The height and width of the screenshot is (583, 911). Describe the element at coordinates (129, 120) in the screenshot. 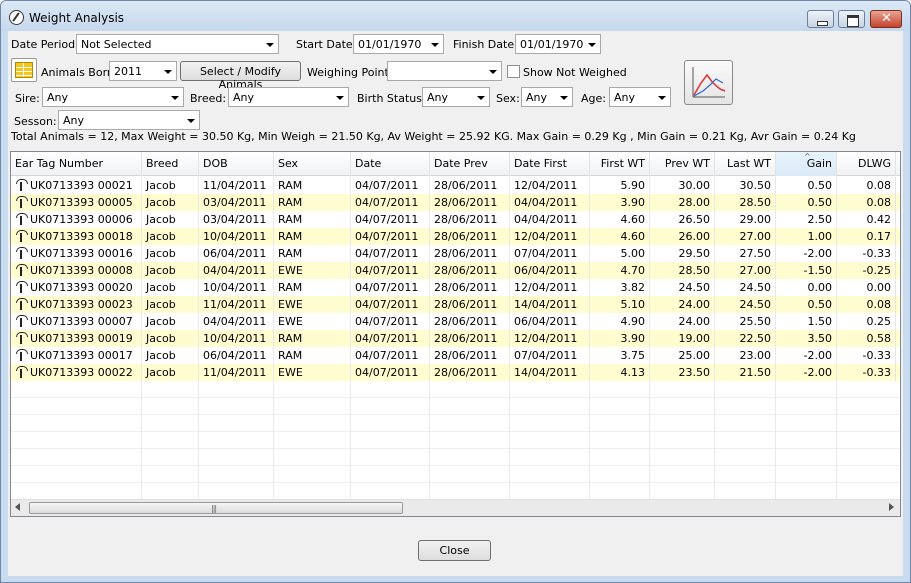

I see `season-select: Any` at that location.